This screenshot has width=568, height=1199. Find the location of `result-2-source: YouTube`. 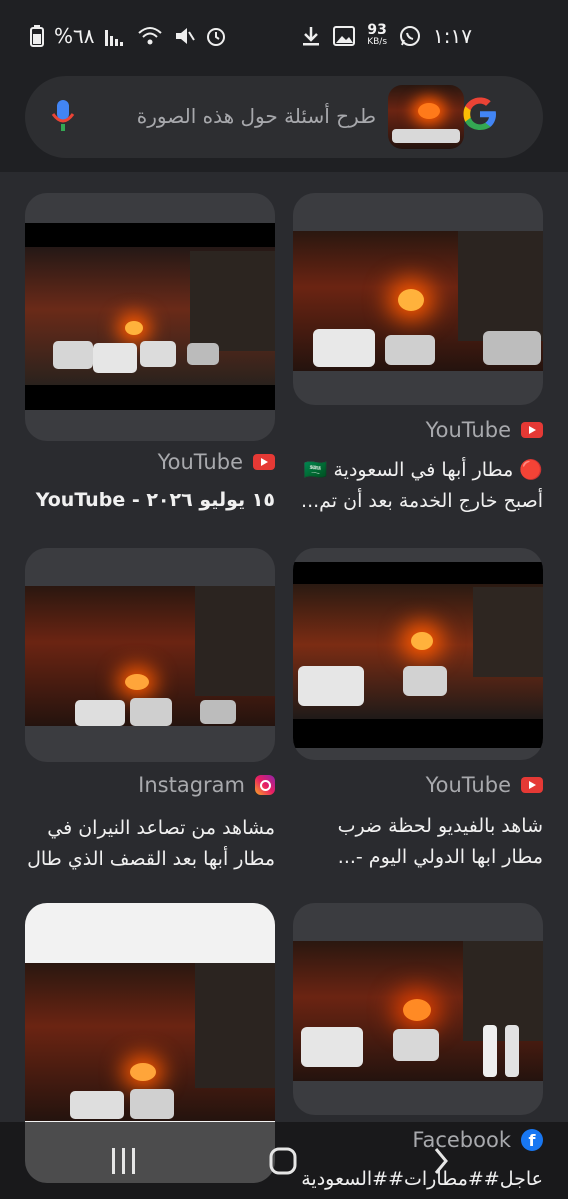

result-2-source: YouTube is located at coordinates (216, 462).